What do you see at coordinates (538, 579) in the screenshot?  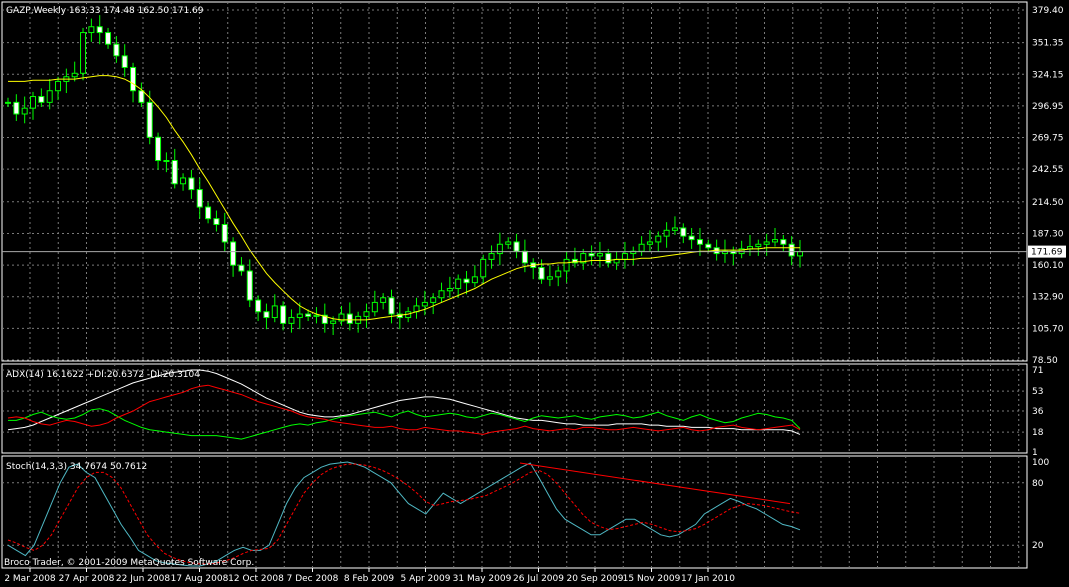 I see `x-tick-label: 26 Jul 2009` at bounding box center [538, 579].